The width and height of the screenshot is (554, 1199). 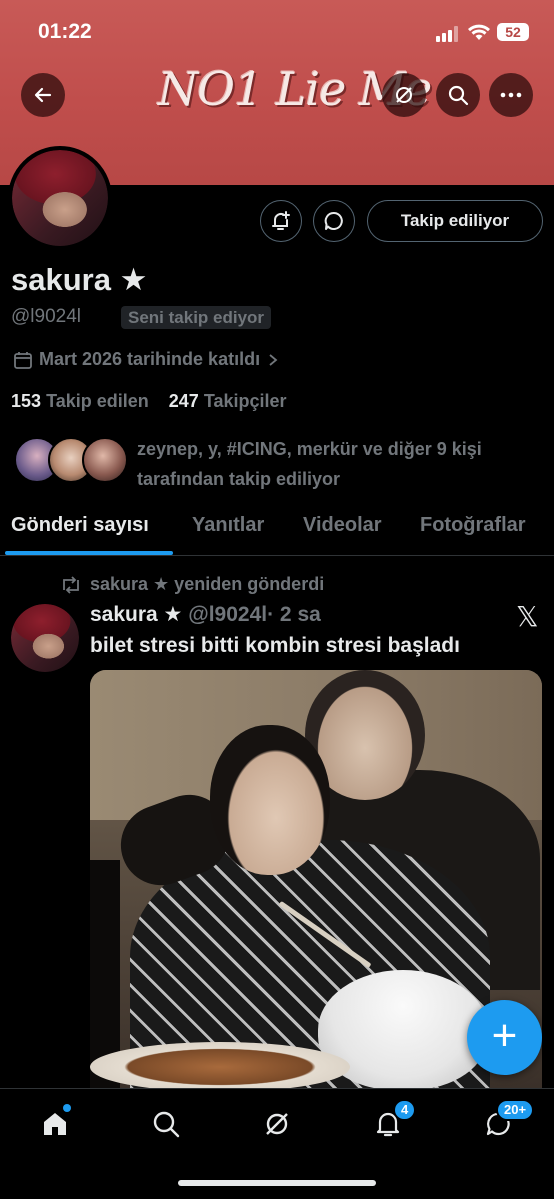 I want to click on notifications-badge: 4, so click(x=405, y=1110).